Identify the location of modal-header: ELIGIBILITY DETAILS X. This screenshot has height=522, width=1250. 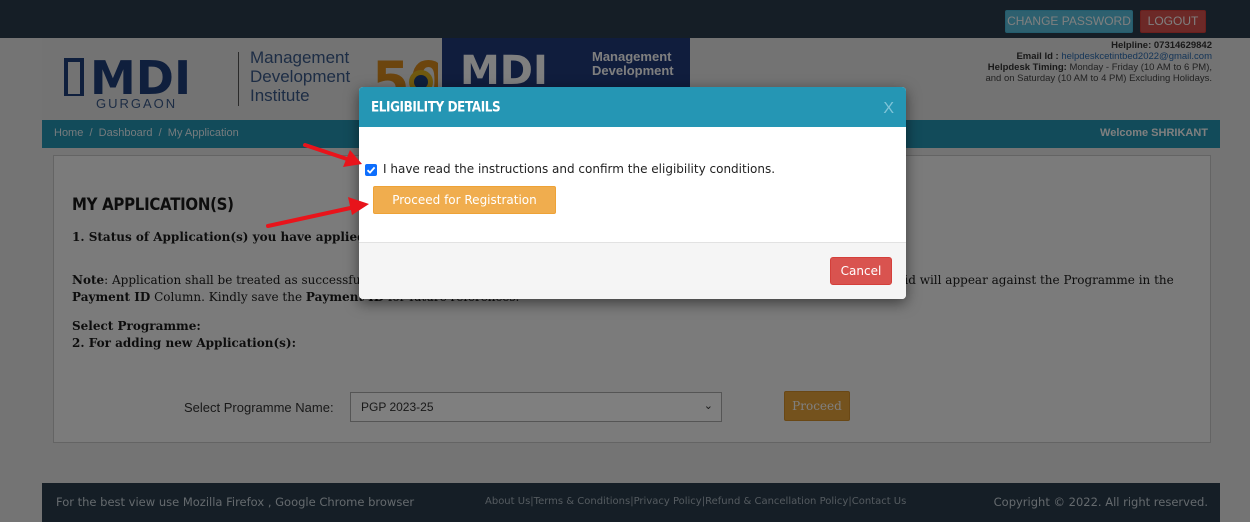
(632, 107).